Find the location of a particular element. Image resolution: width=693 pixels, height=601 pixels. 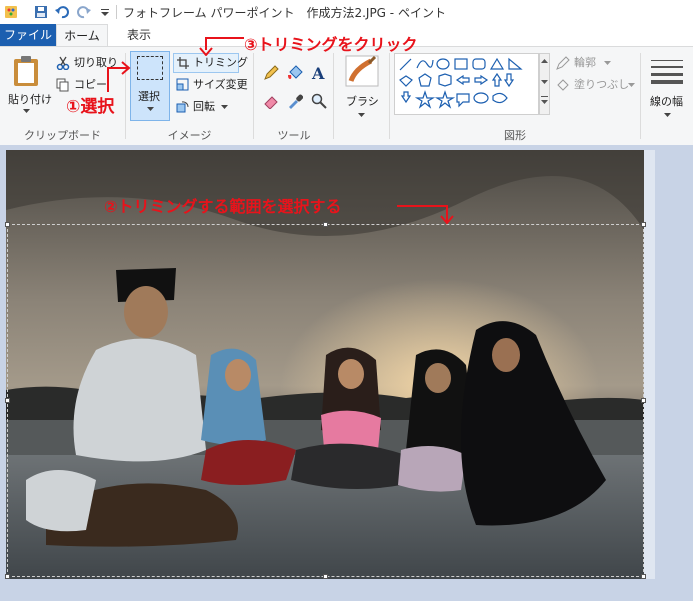

shapes-icons is located at coordinates (467, 85).